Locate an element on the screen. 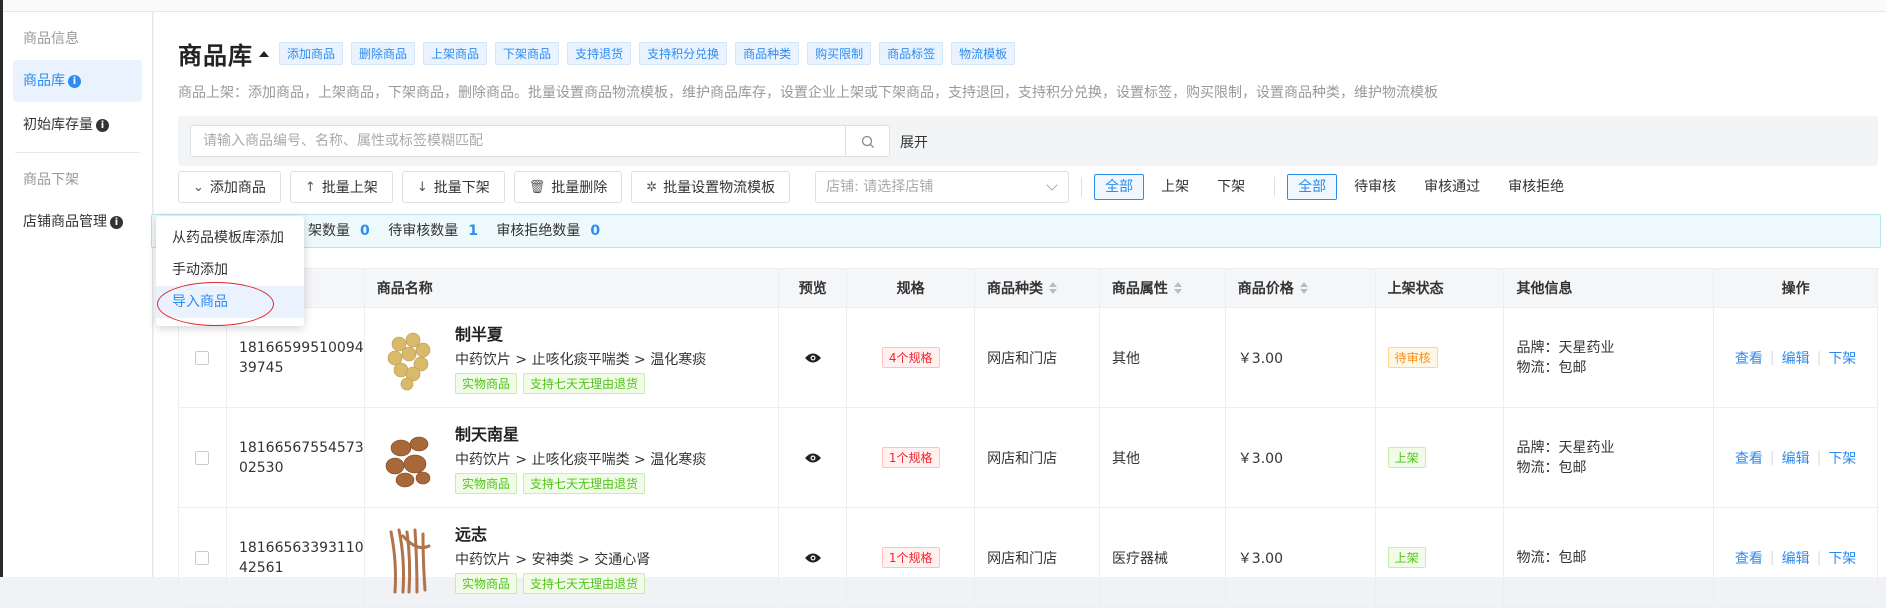 The width and height of the screenshot is (1886, 608). arrow-up-icon: ↑ is located at coordinates (310, 187).